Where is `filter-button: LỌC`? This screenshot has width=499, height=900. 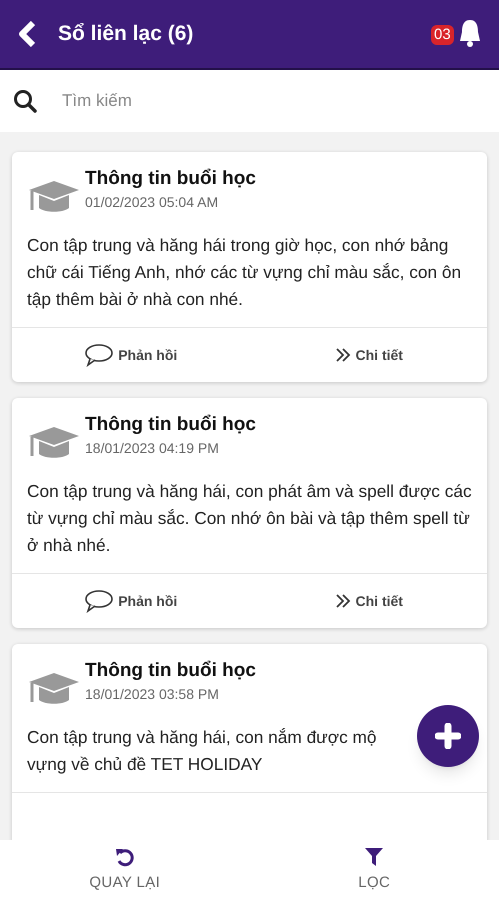 filter-button: LỌC is located at coordinates (374, 870).